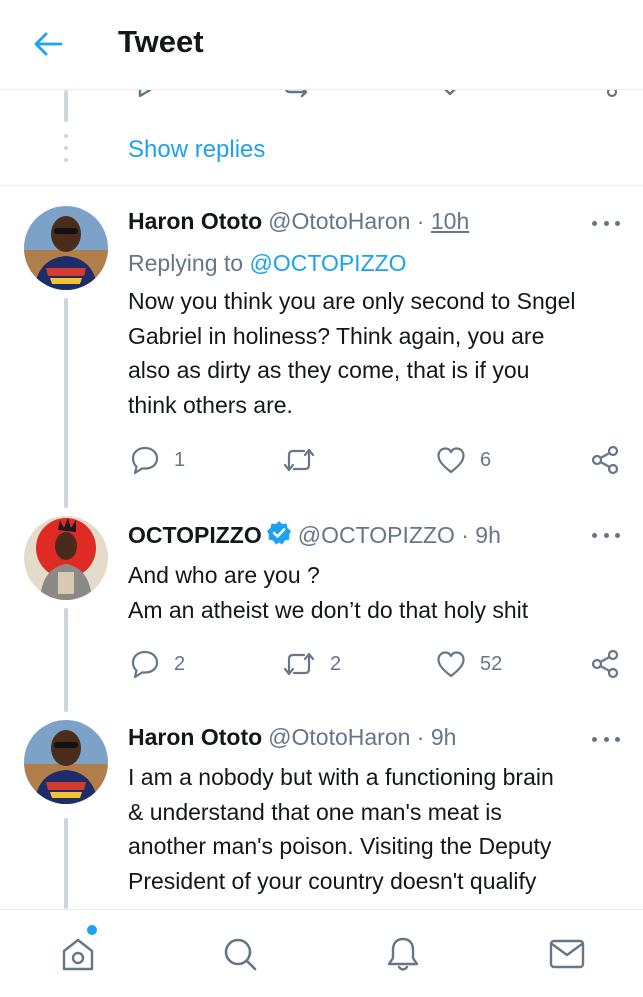  I want to click on like-count: 52, so click(491, 663).